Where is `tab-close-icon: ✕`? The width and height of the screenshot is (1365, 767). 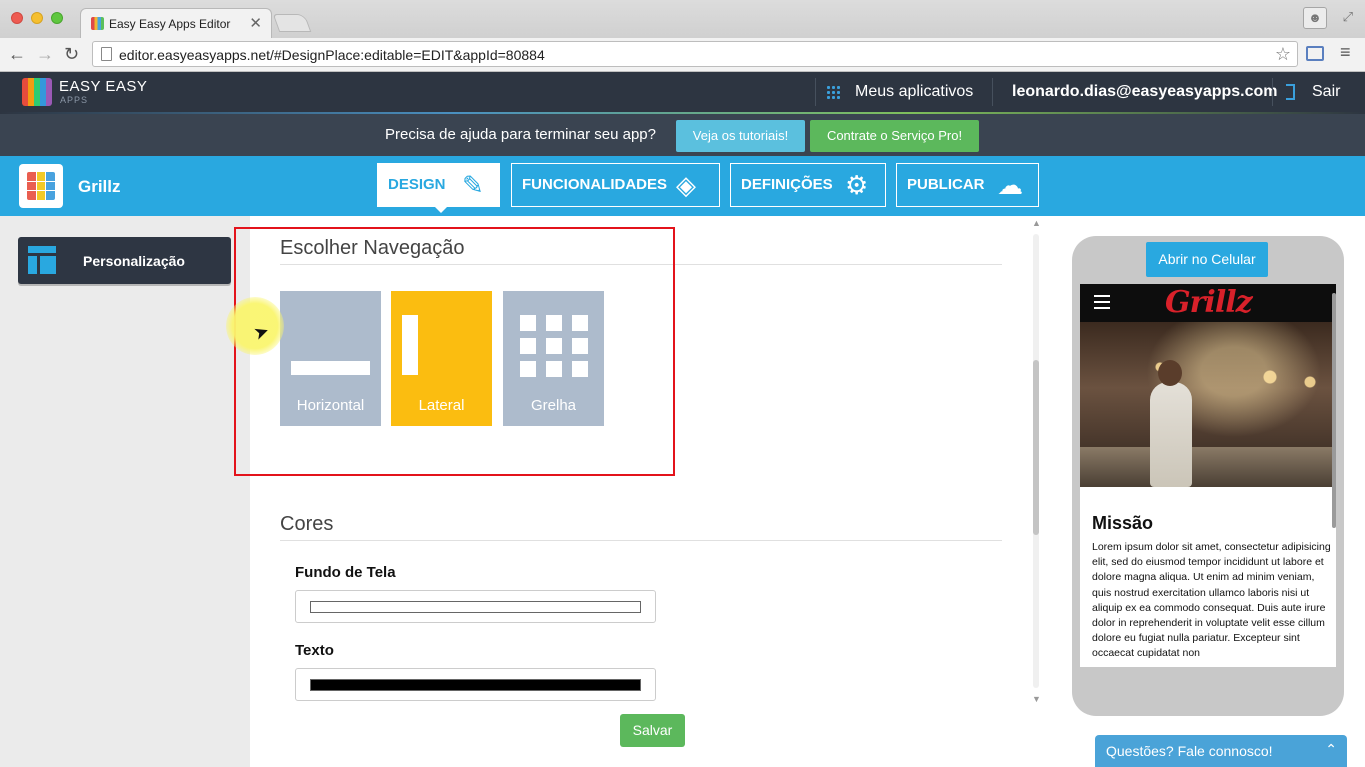 tab-close-icon: ✕ is located at coordinates (255, 23).